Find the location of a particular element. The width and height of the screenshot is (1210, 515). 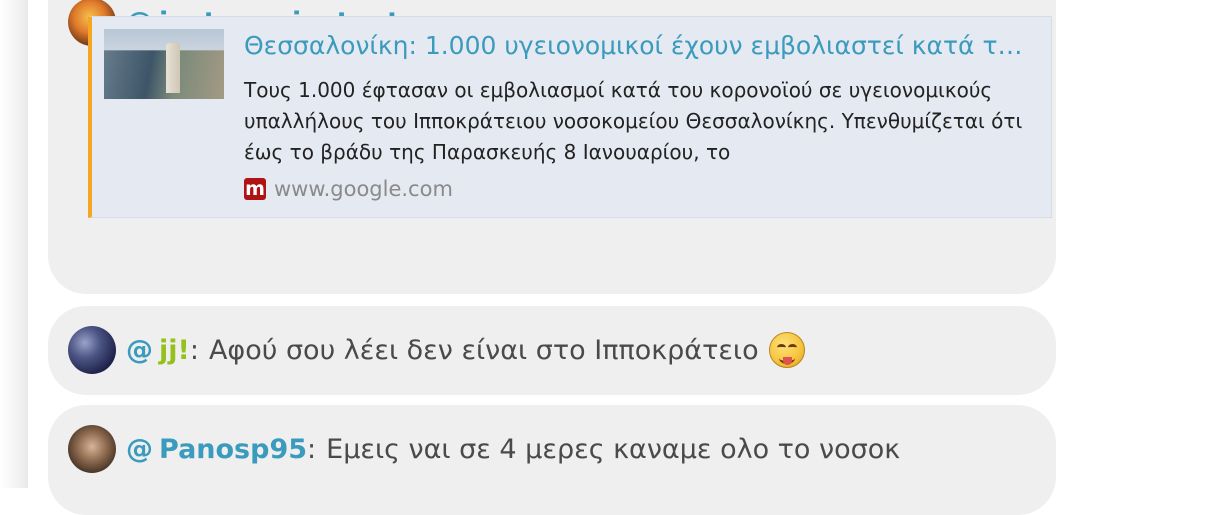

white-tower-image is located at coordinates (173, 68).